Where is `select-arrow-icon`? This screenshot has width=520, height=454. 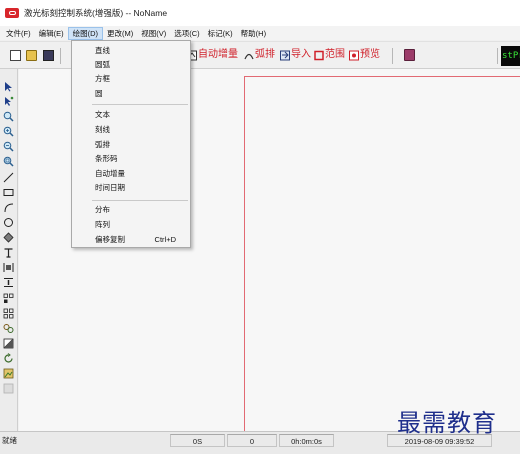
select-arrow-icon is located at coordinates (8, 86).